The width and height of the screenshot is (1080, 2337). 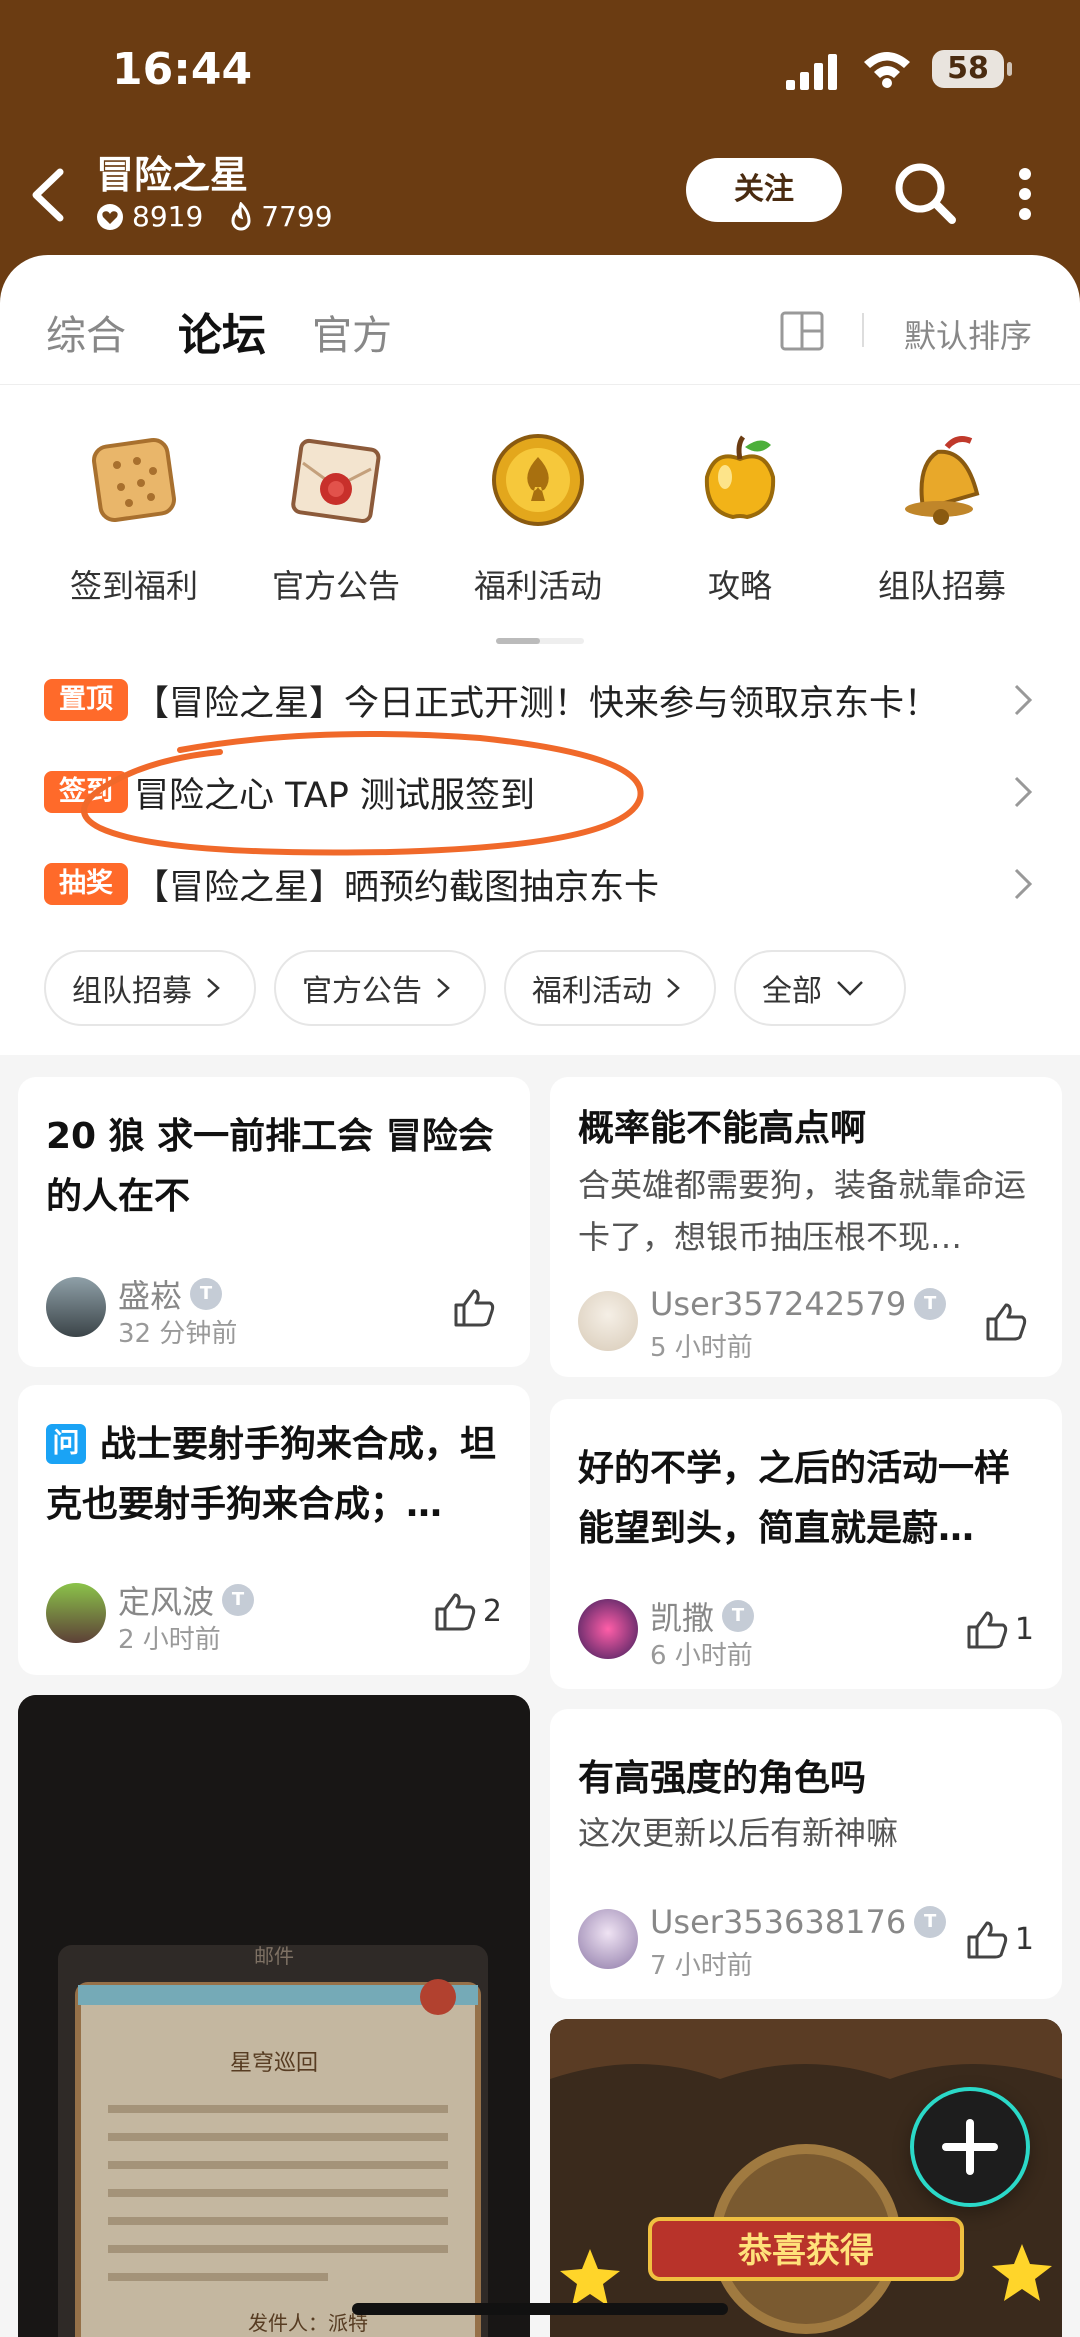 What do you see at coordinates (86, 700) in the screenshot?
I see `notice-badge: 置顶` at bounding box center [86, 700].